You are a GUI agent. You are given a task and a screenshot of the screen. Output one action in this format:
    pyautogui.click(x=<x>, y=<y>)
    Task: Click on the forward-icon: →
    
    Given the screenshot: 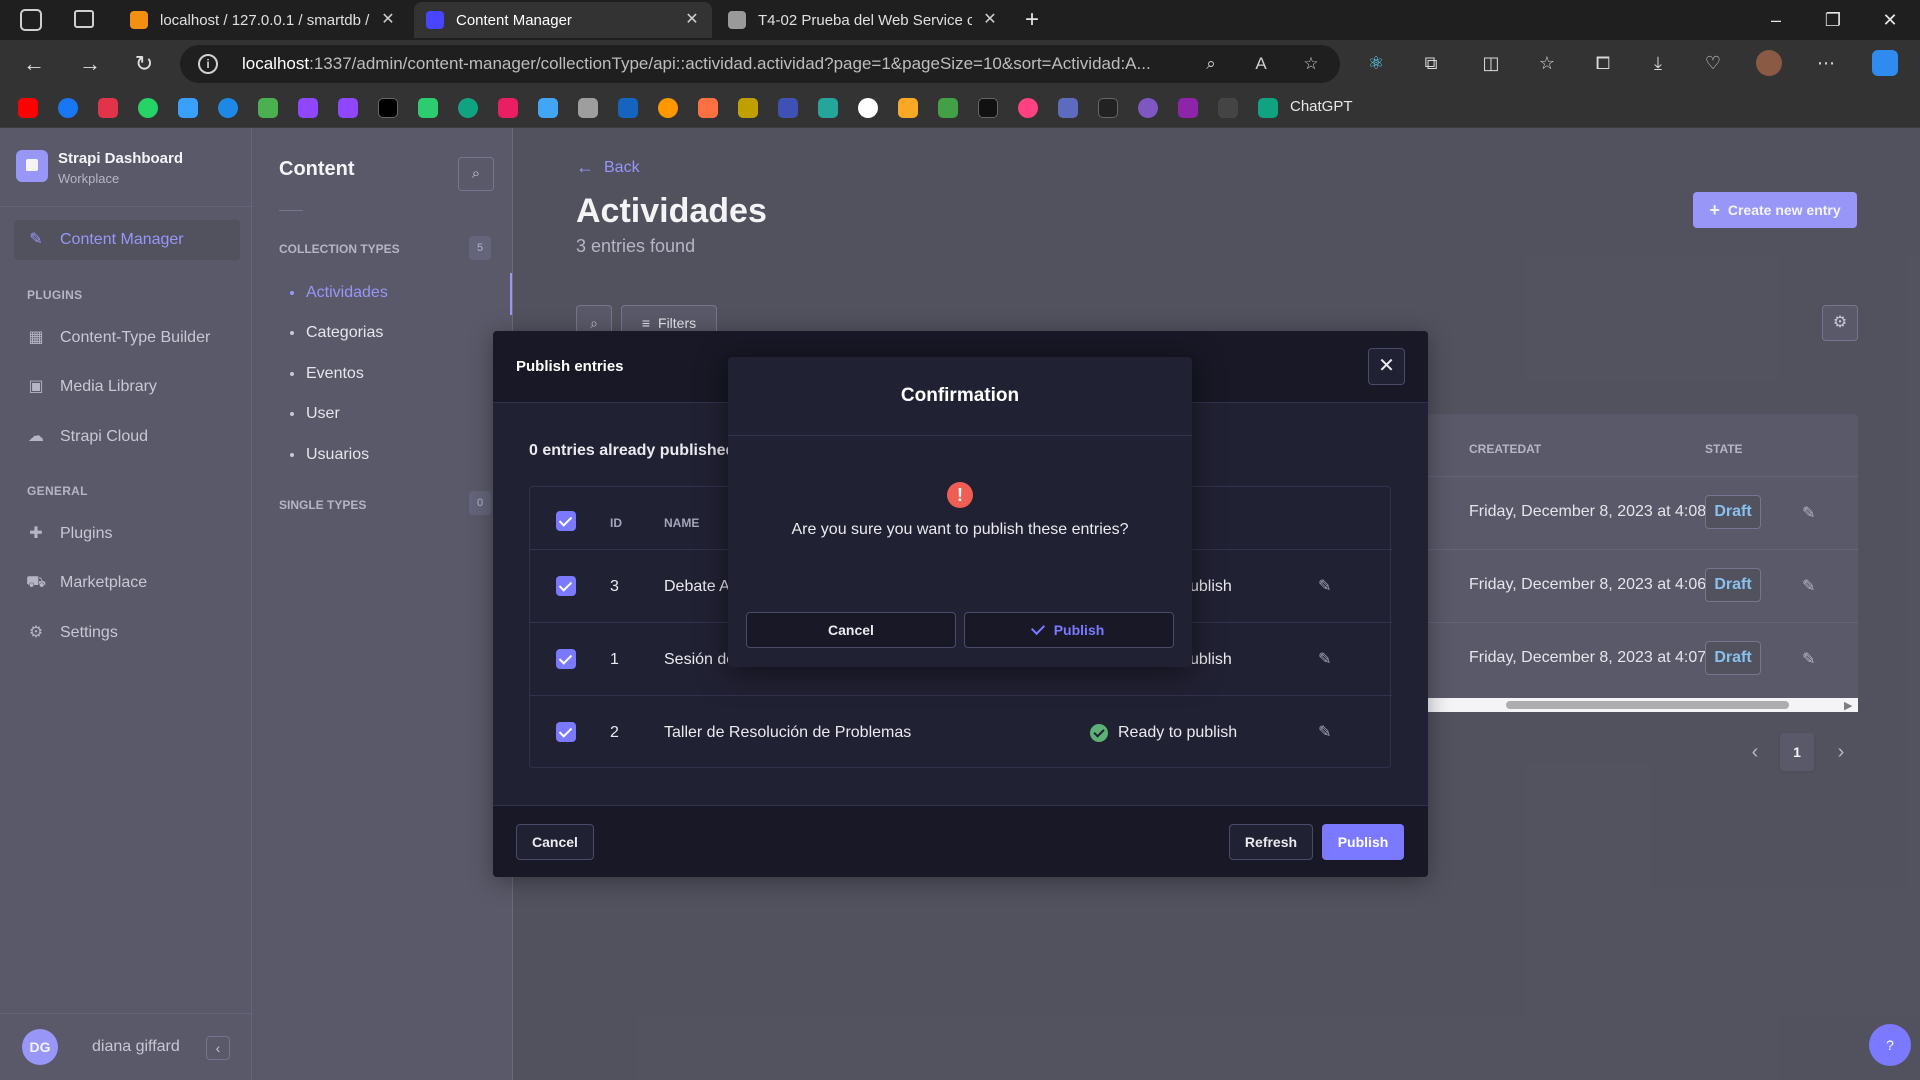 What is the action you would take?
    pyautogui.click(x=90, y=64)
    